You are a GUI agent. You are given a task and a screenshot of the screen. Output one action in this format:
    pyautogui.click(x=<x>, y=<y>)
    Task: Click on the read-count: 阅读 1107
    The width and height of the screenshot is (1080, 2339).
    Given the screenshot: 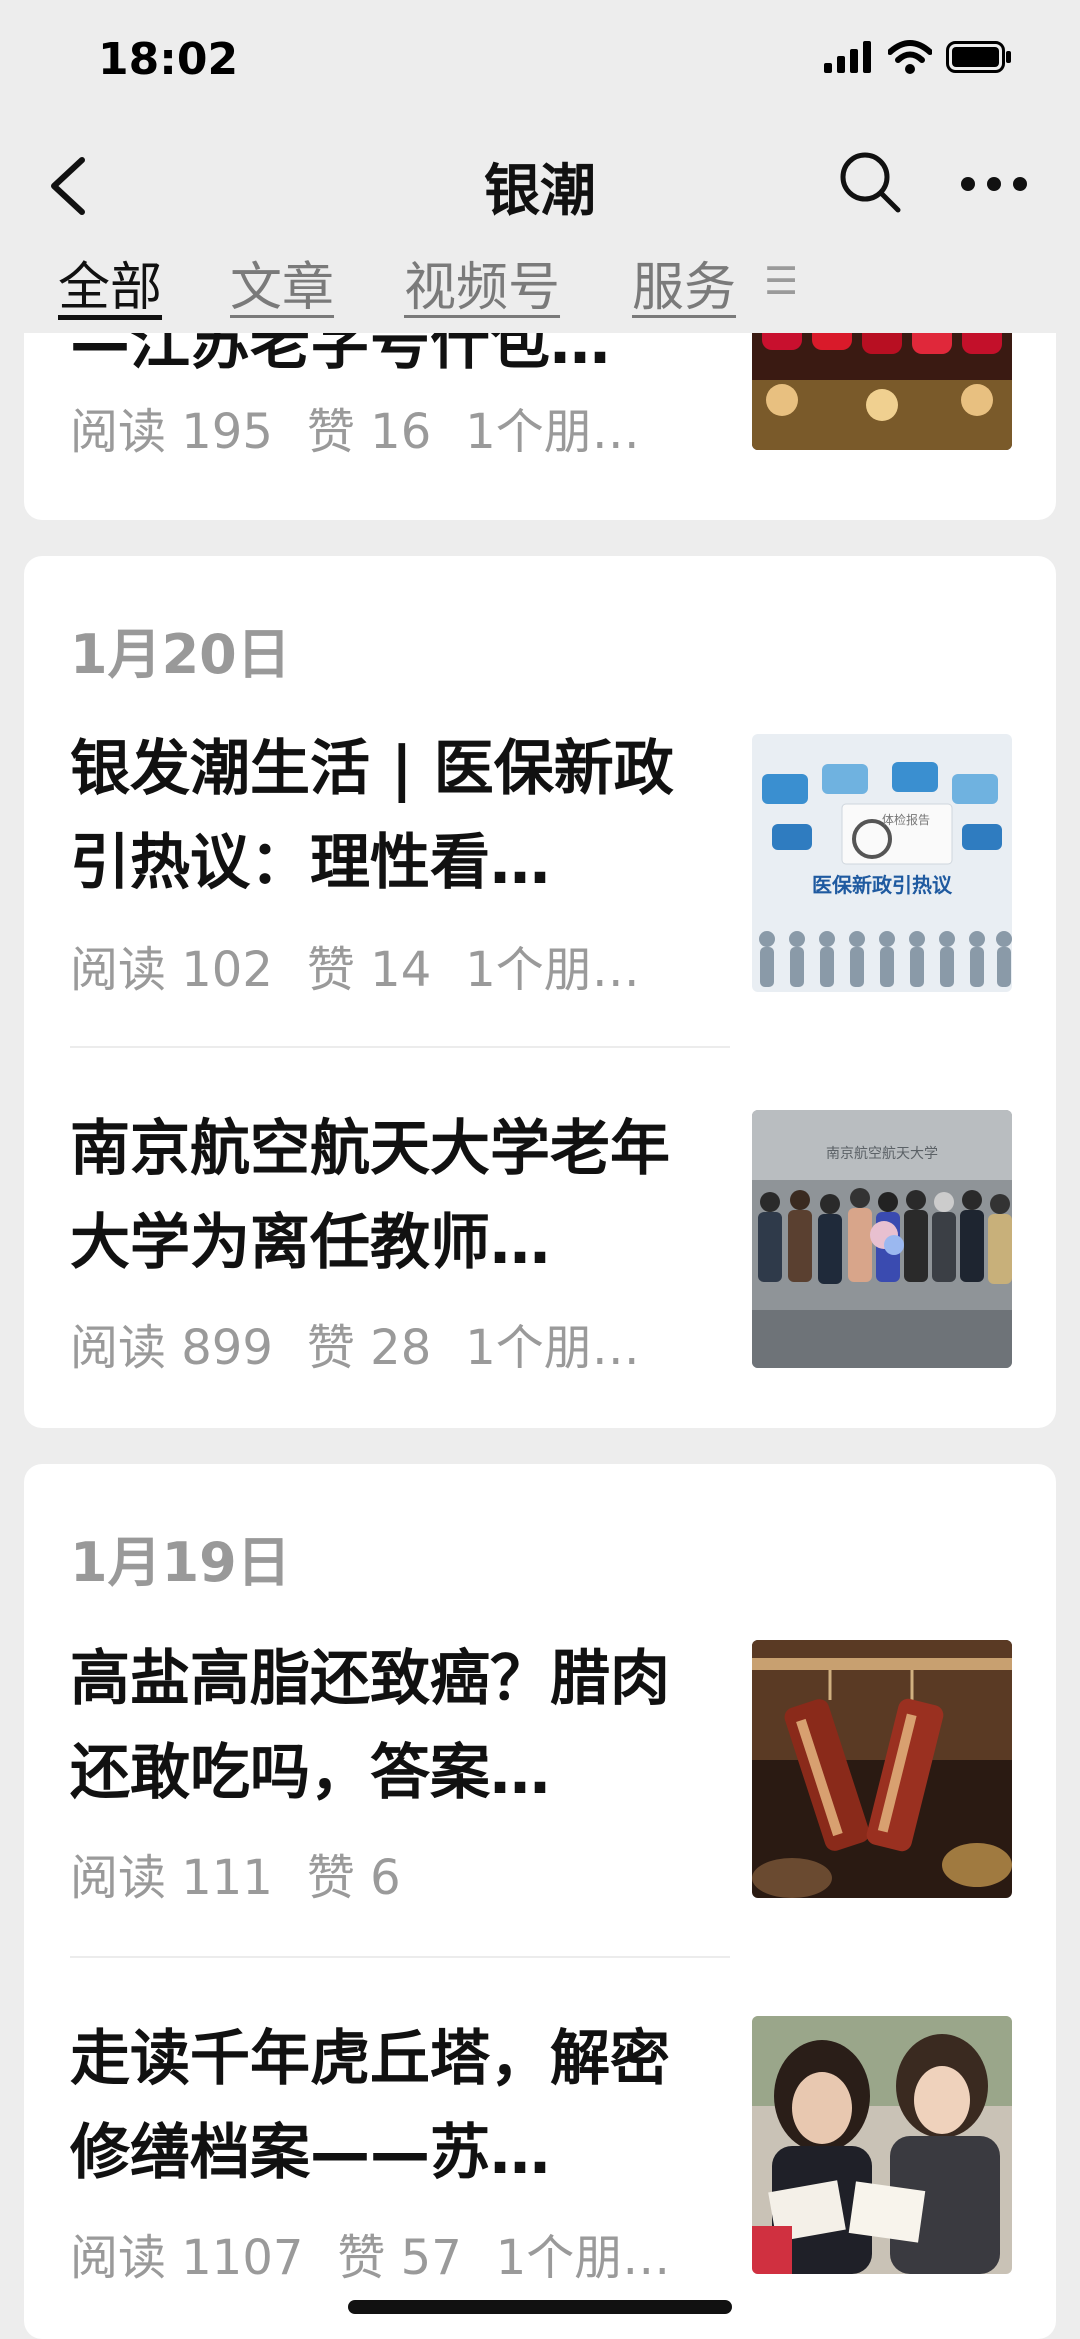 What is the action you would take?
    pyautogui.click(x=187, y=2258)
    